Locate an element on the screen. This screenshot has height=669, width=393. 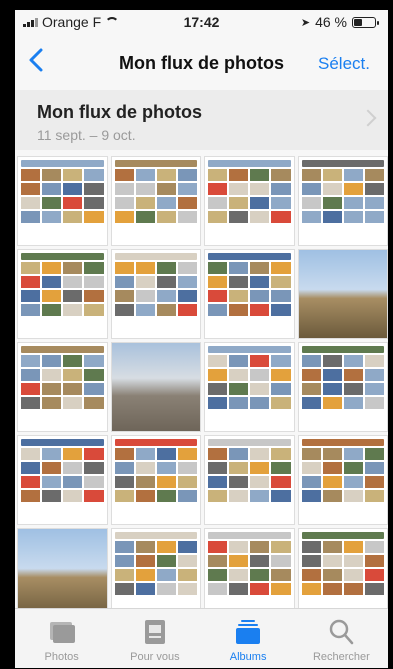
search-icon is located at coordinates (342, 632).